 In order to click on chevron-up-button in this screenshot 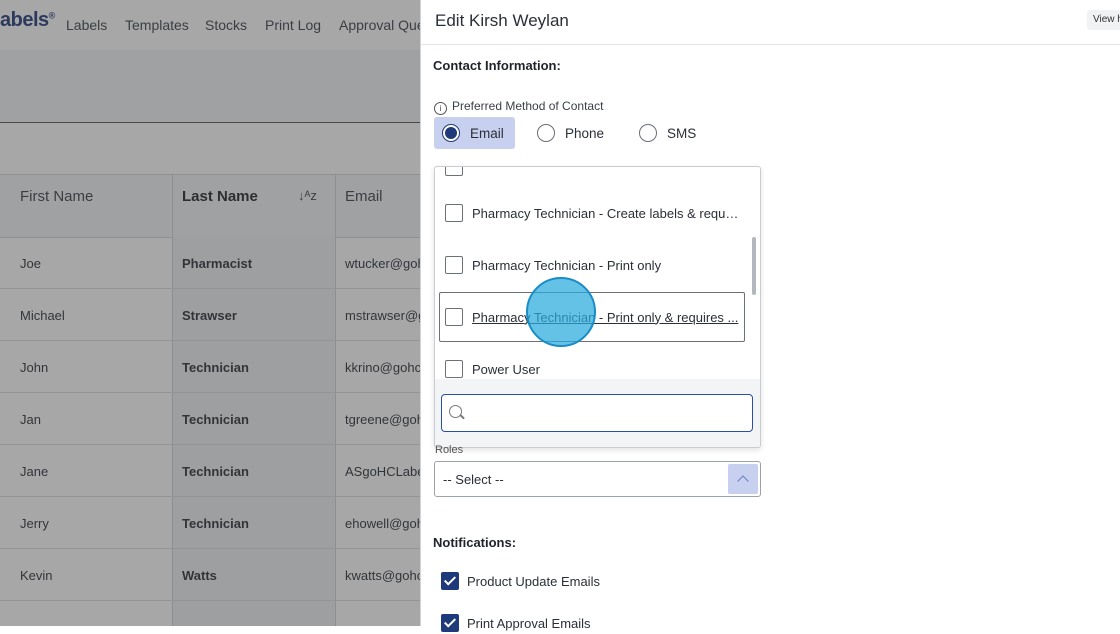, I will do `click(743, 479)`.